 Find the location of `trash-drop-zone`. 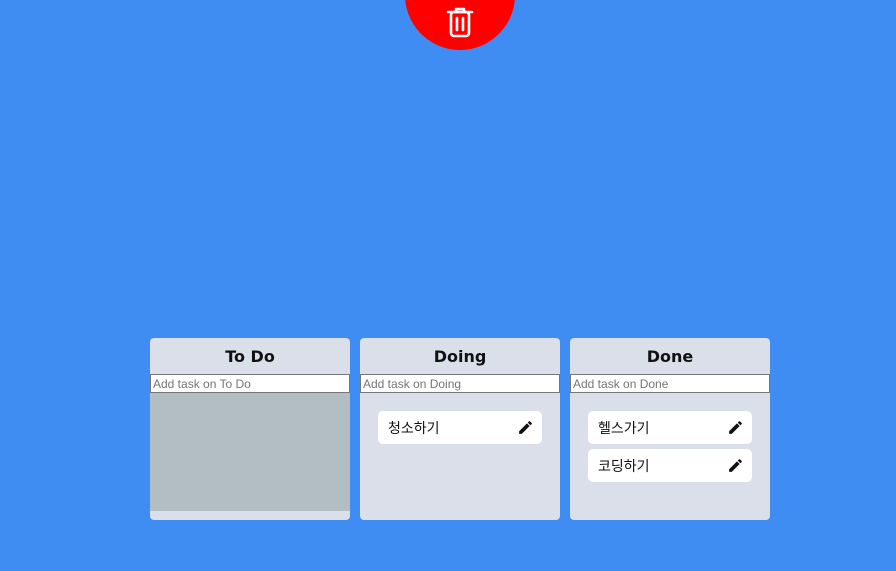

trash-drop-zone is located at coordinates (460, 25).